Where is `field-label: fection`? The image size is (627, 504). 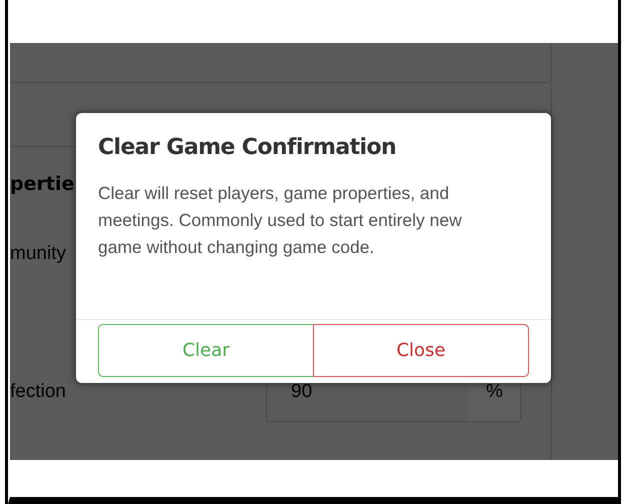
field-label: fection is located at coordinates (38, 392).